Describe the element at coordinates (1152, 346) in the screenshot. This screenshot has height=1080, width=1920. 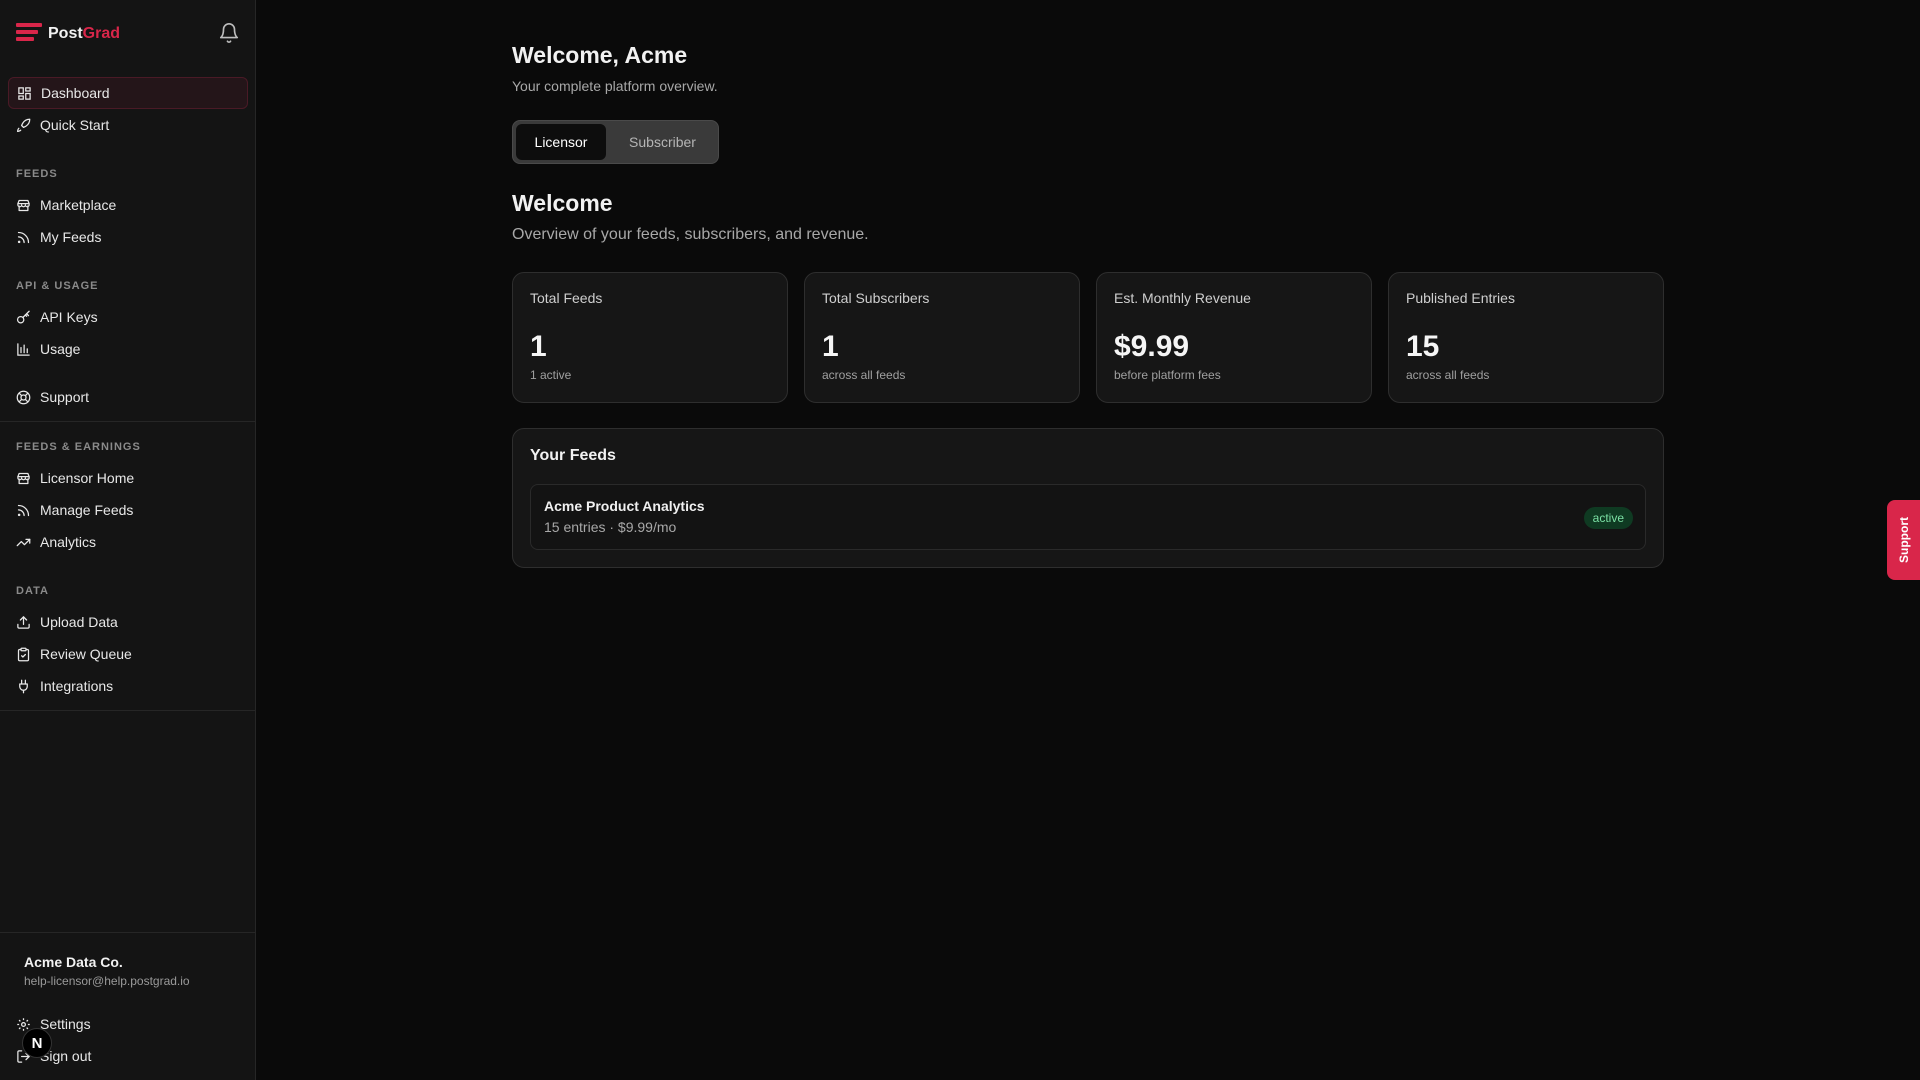
I see `stat-value: $9.99` at that location.